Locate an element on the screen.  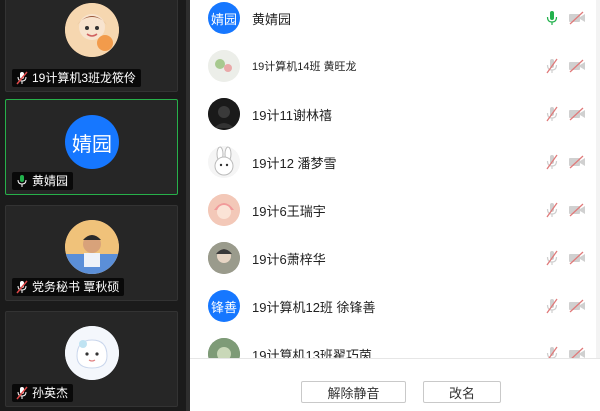
member-name: 19计算机14班 黄旺龙 is located at coordinates (304, 67).